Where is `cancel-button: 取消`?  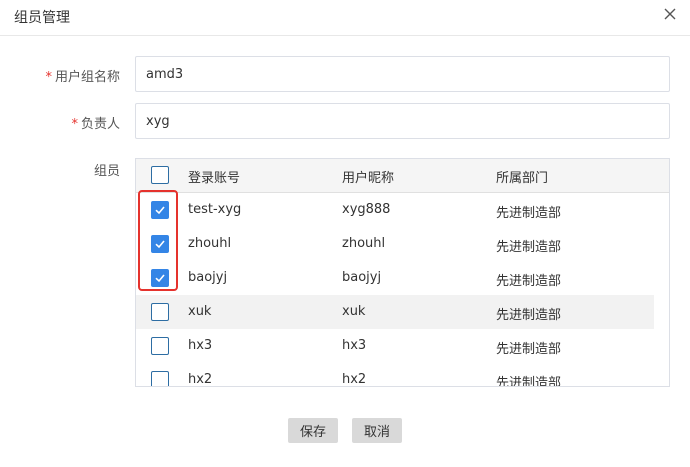 cancel-button: 取消 is located at coordinates (377, 430).